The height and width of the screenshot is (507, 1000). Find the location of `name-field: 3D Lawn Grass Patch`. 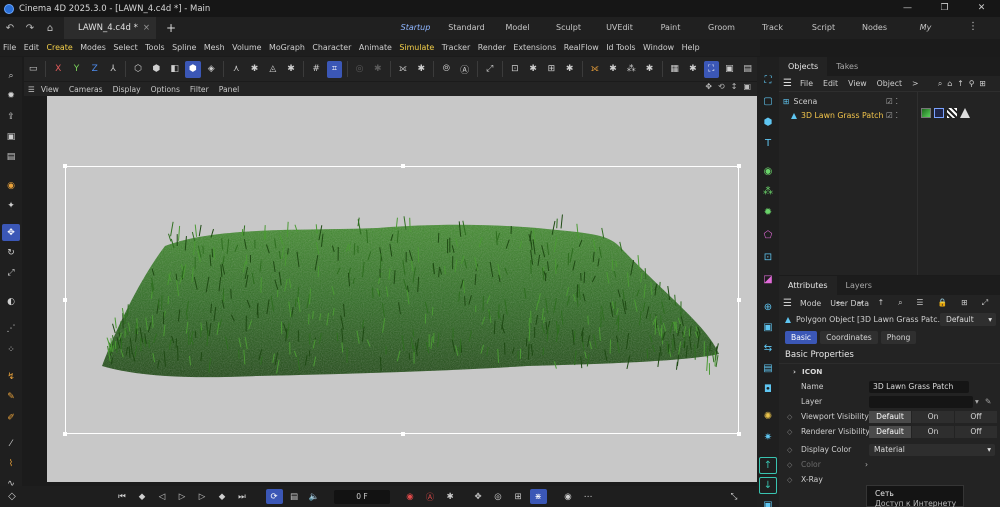

name-field: 3D Lawn Grass Patch is located at coordinates (919, 386).